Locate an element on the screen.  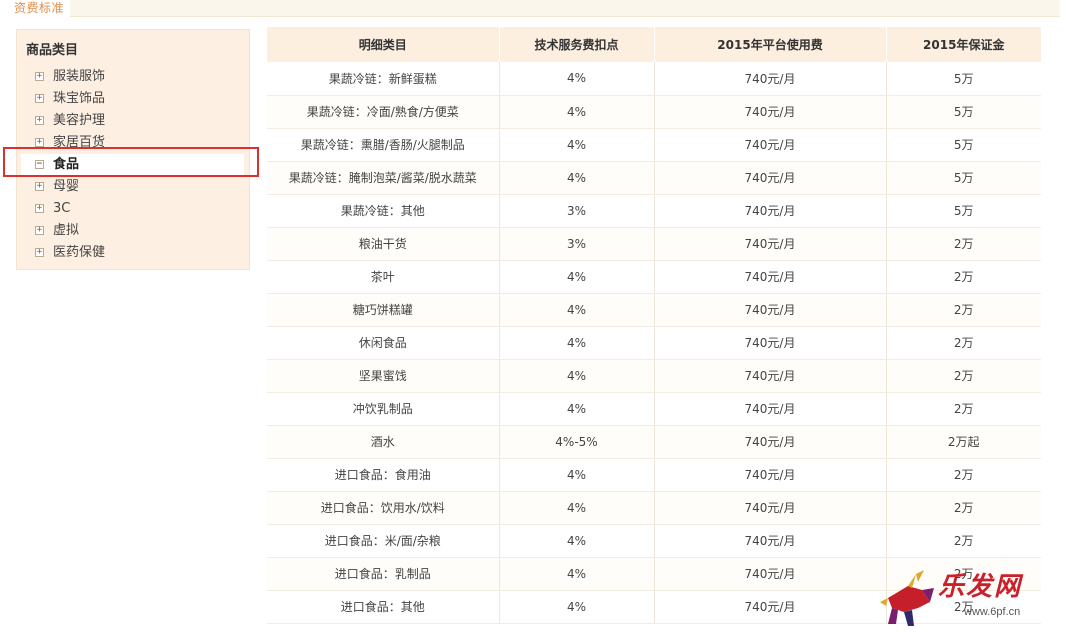
cell-category: 果蔬冷链：新鲜蛋糕 is located at coordinates (383, 79).